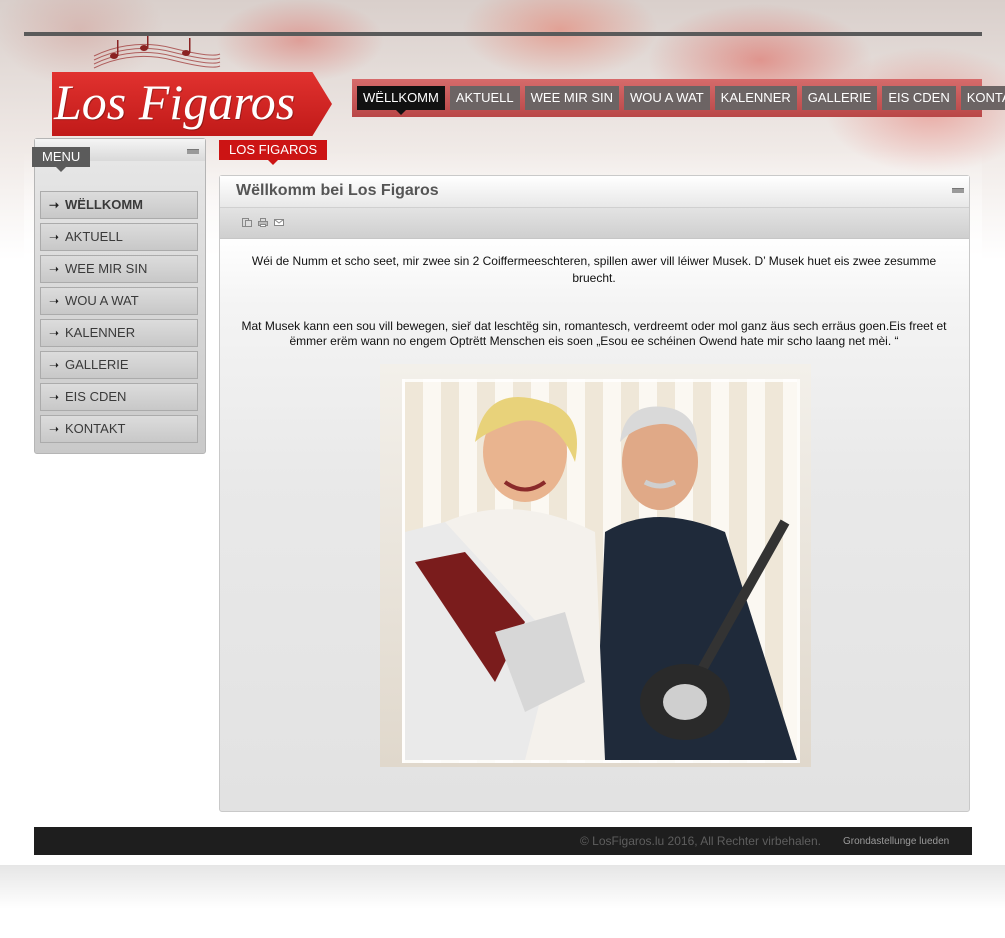  What do you see at coordinates (61, 159) in the screenshot?
I see `menu-title: MENU` at bounding box center [61, 159].